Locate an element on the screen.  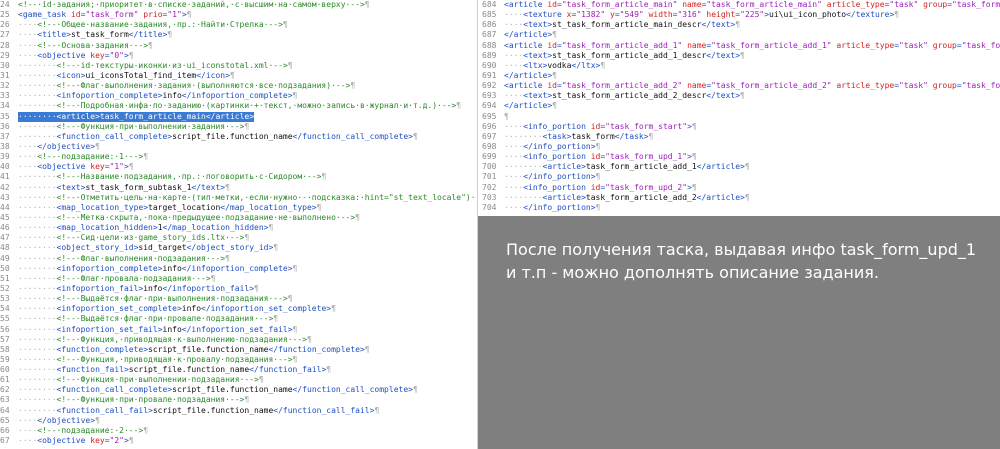
code-line: 29 ····<objective key="0">¶ is located at coordinates (238, 56).